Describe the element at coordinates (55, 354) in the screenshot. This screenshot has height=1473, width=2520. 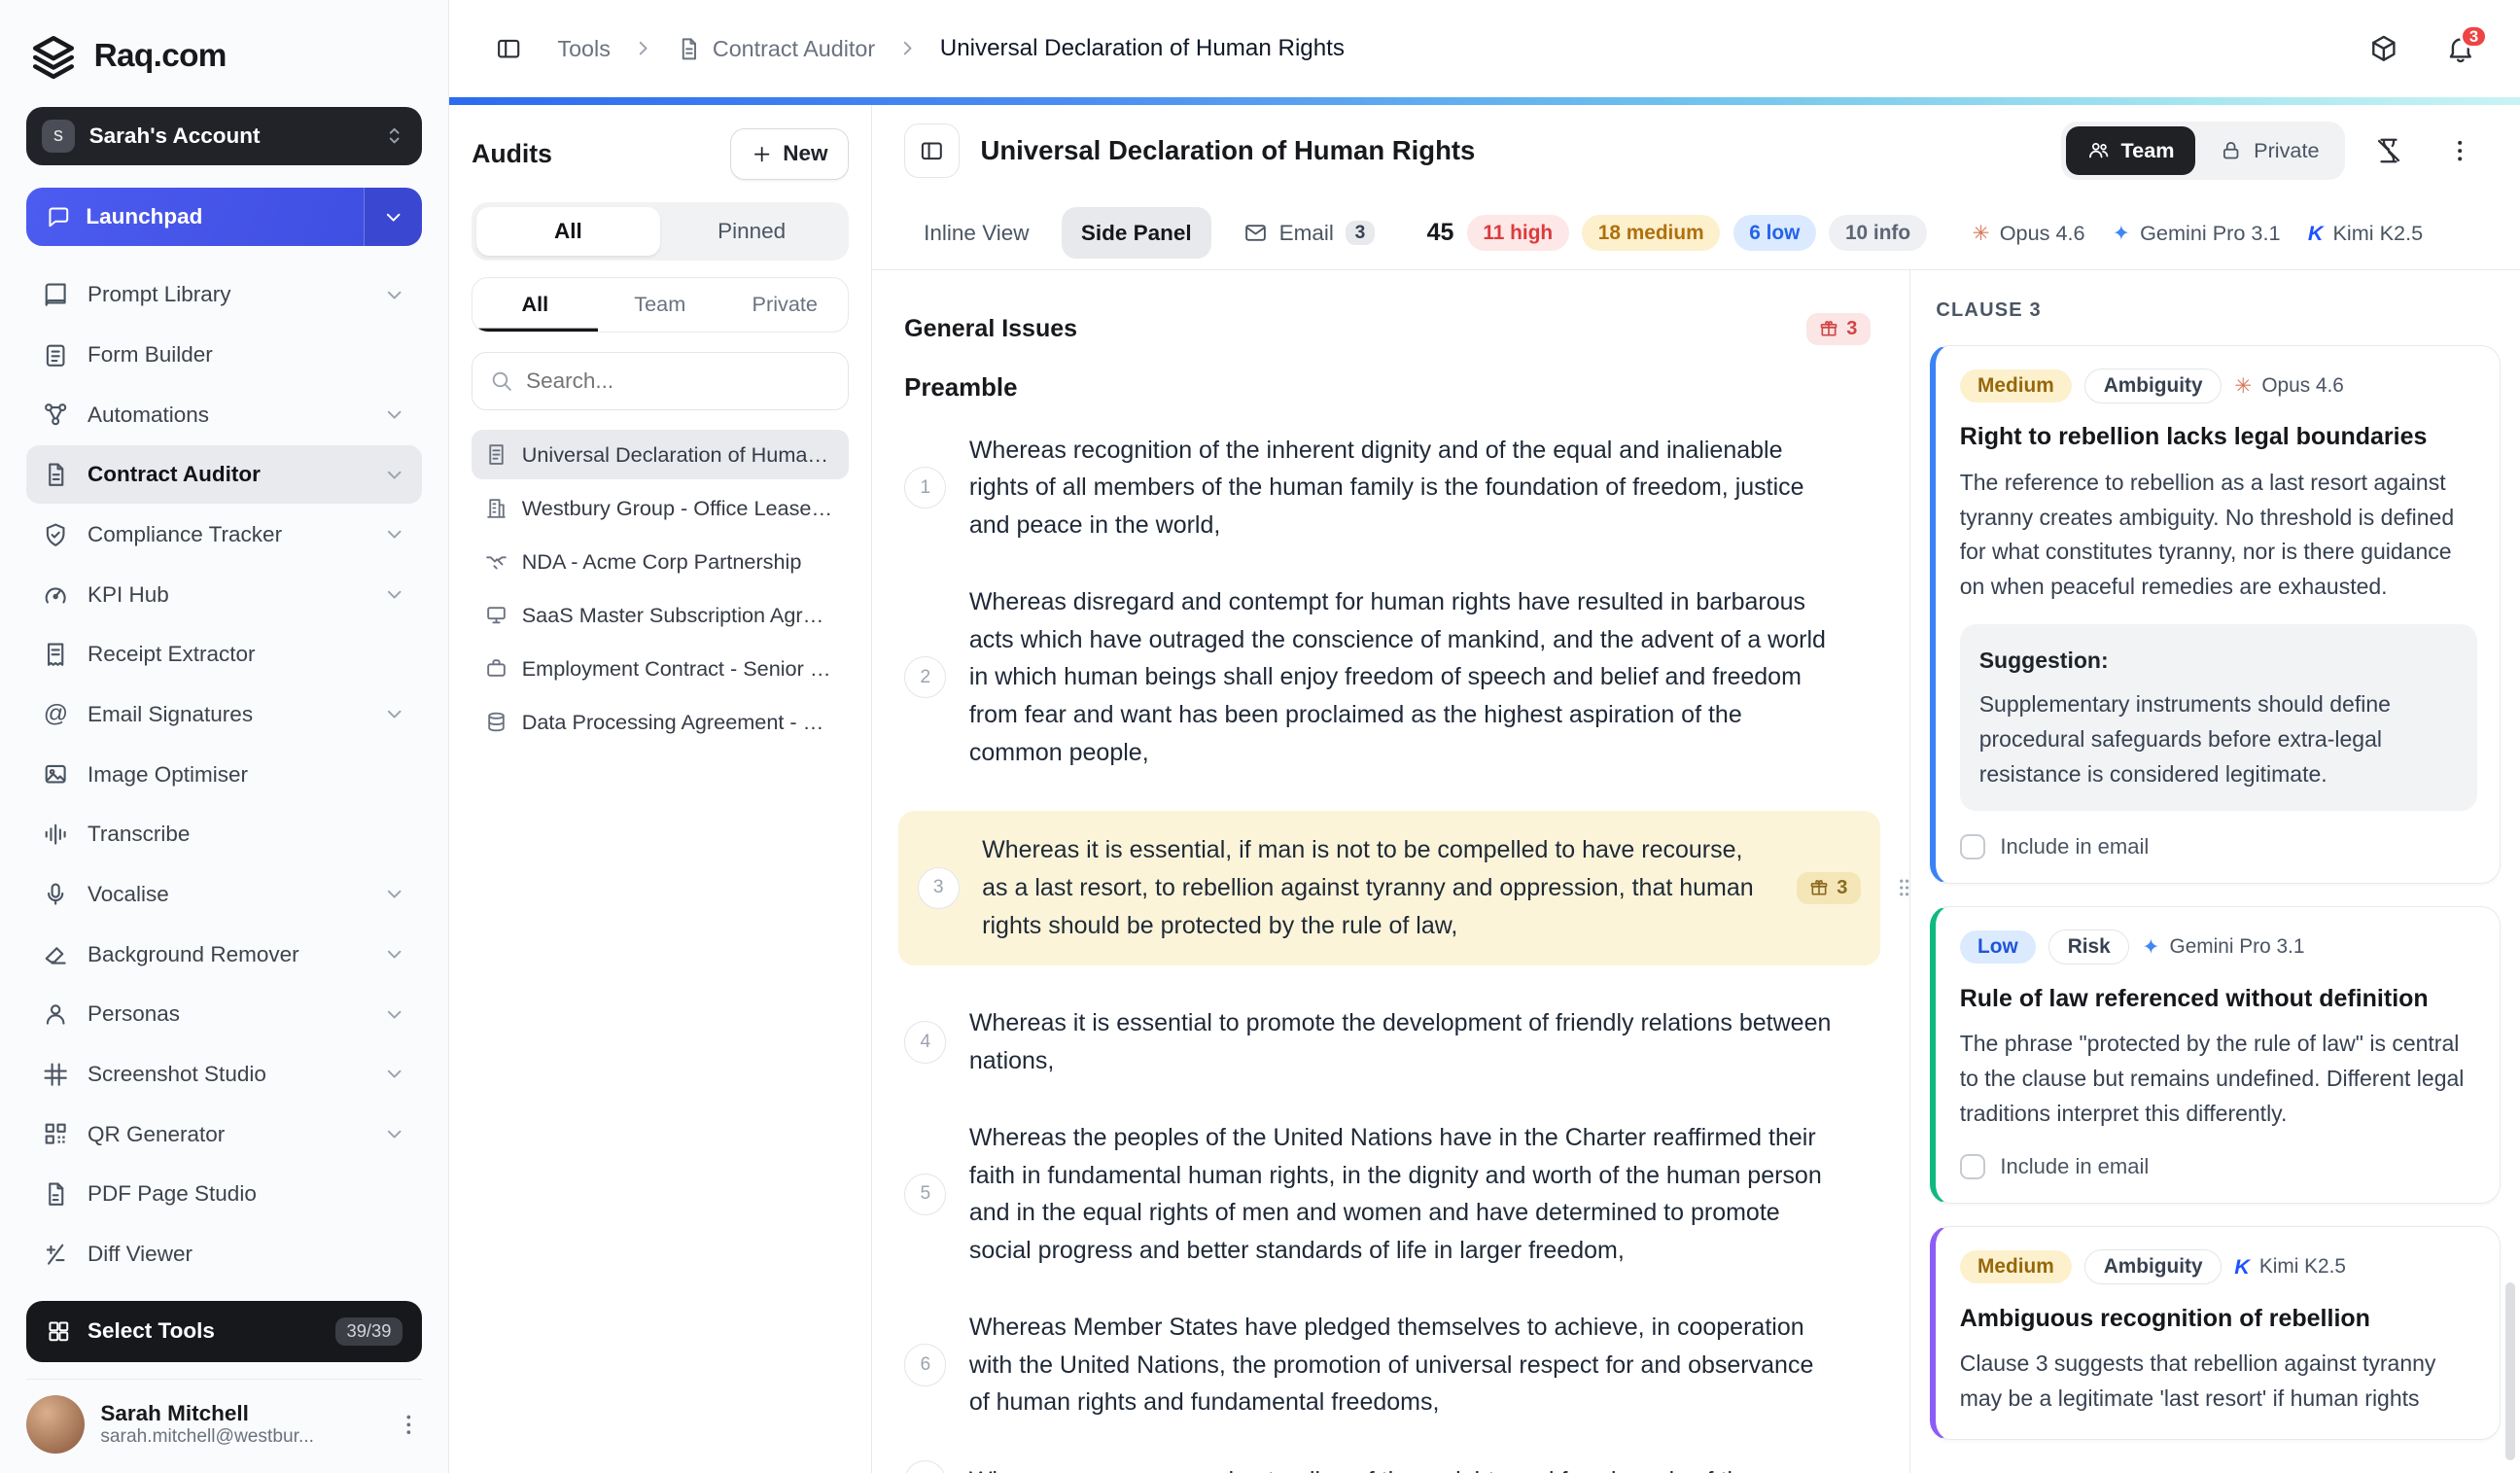
I see `form-icon` at that location.